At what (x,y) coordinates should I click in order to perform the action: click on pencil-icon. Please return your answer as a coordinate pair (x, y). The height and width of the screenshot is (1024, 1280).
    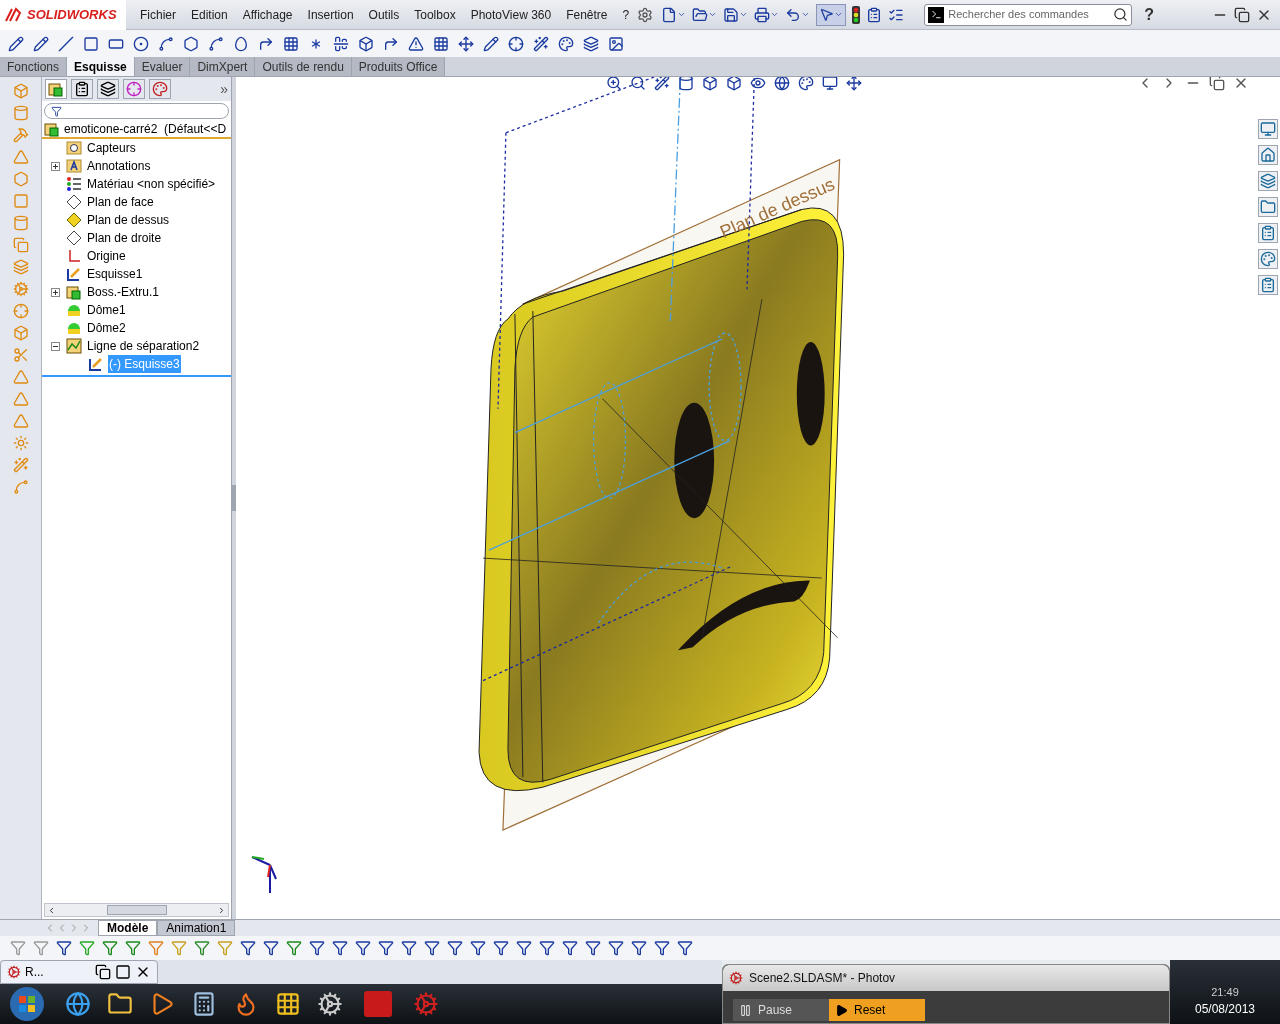
    Looking at the image, I should click on (16, 43).